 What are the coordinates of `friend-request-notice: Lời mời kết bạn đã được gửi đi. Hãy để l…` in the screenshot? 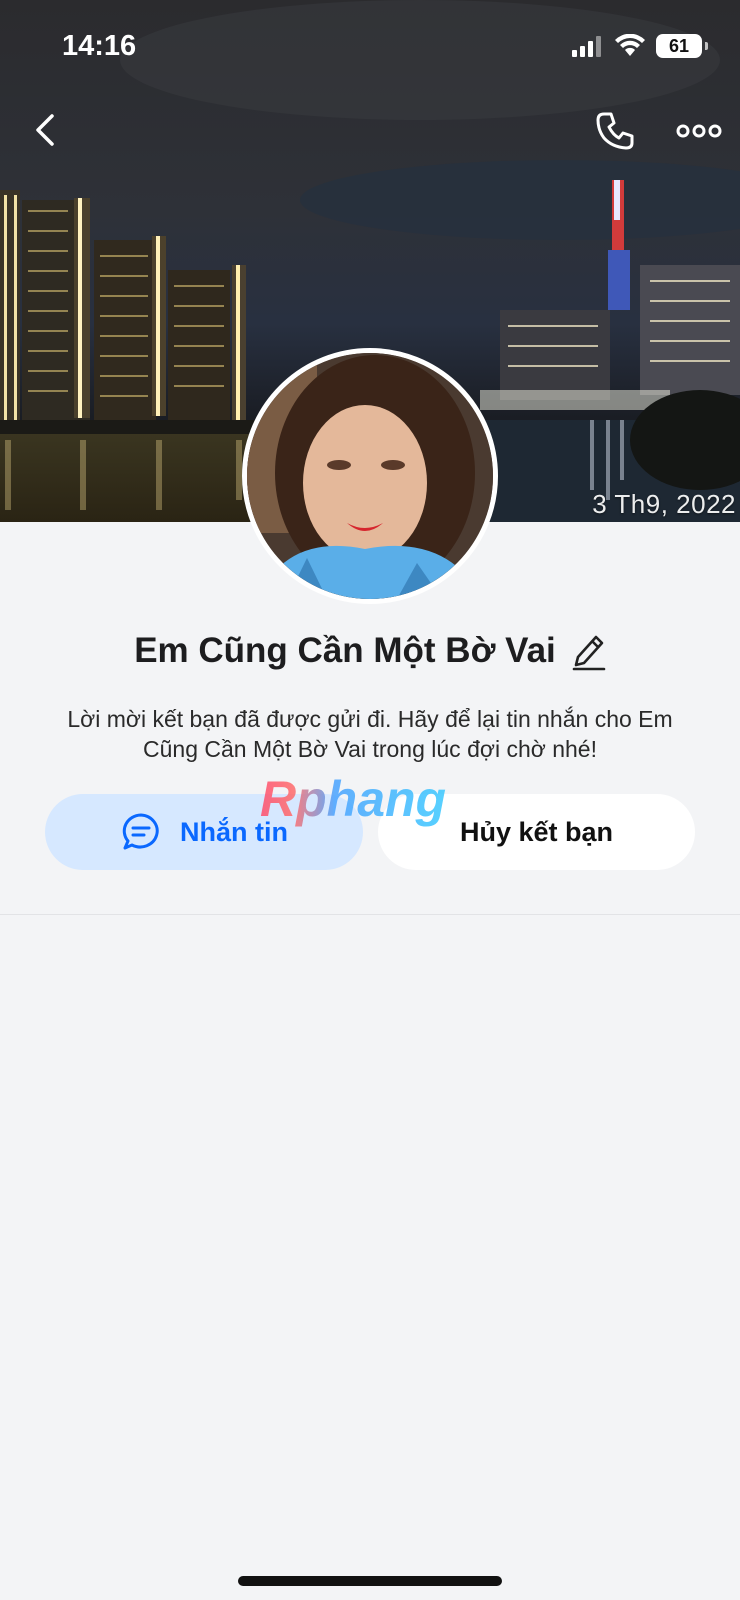 It's located at (370, 734).